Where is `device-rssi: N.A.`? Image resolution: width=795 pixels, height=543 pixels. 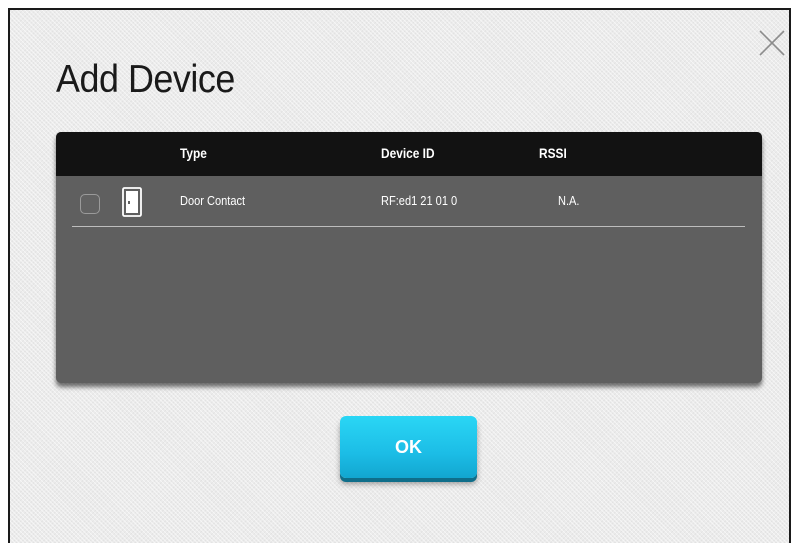
device-rssi: N.A. is located at coordinates (569, 200).